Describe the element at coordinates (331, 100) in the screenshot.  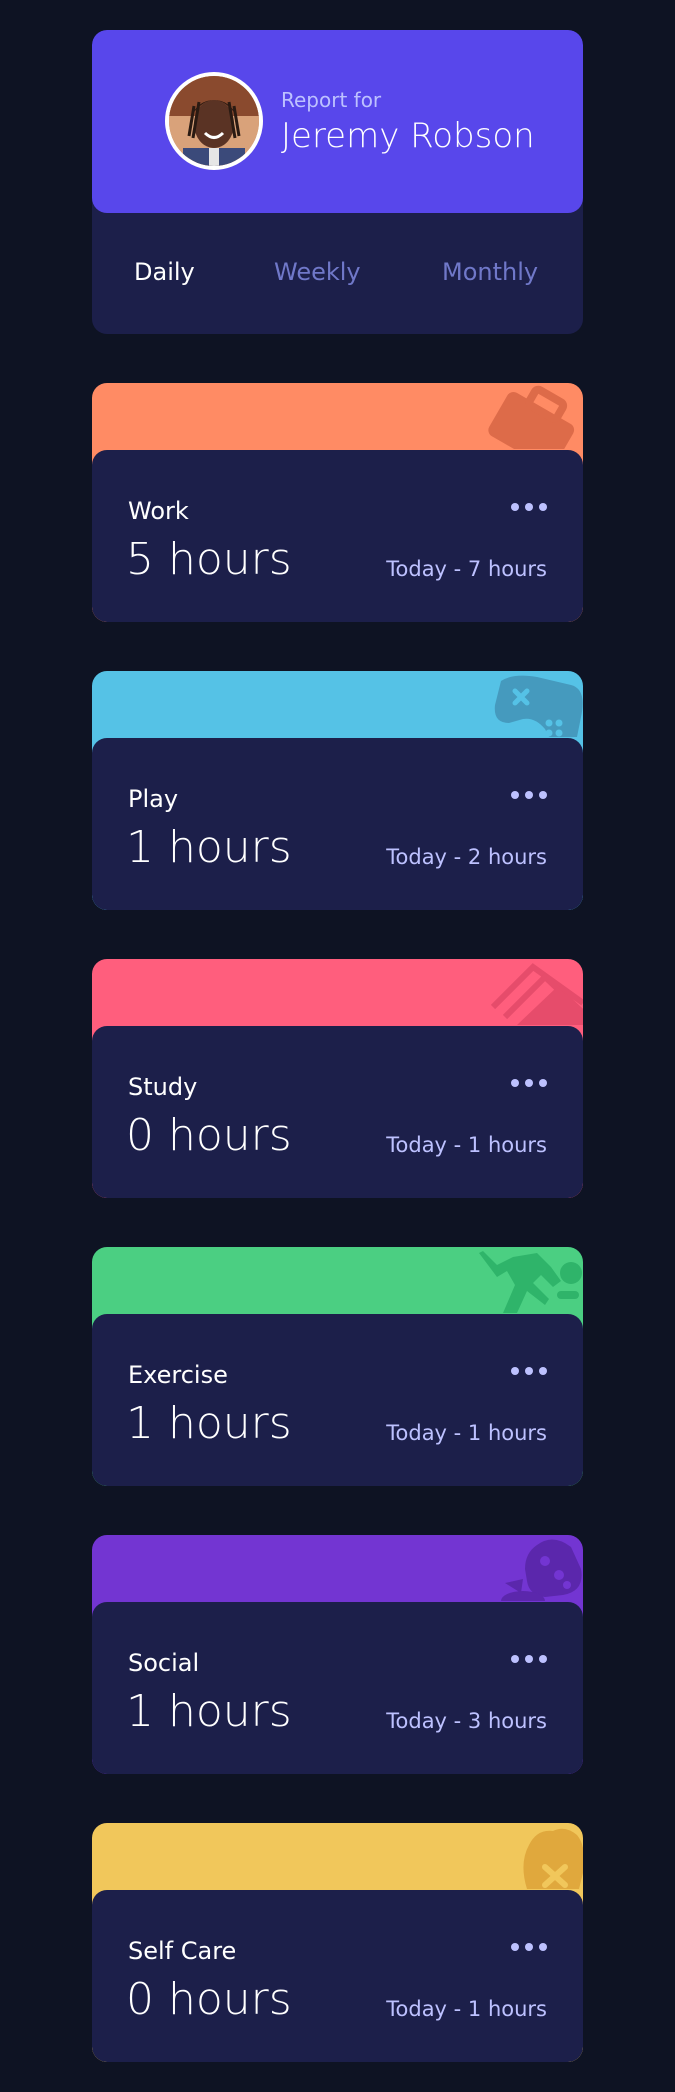
I see `report-for-label: Report for` at that location.